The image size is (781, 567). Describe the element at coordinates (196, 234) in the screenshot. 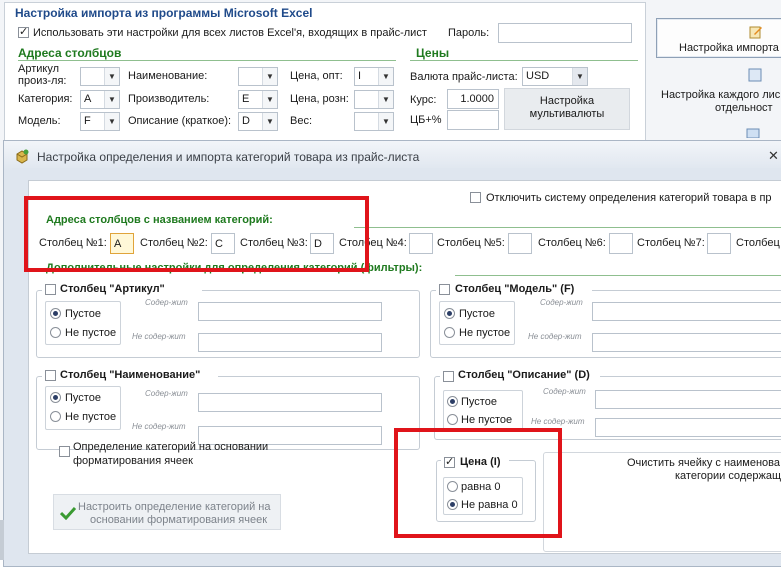

I see `highlight-box-category-columns` at that location.